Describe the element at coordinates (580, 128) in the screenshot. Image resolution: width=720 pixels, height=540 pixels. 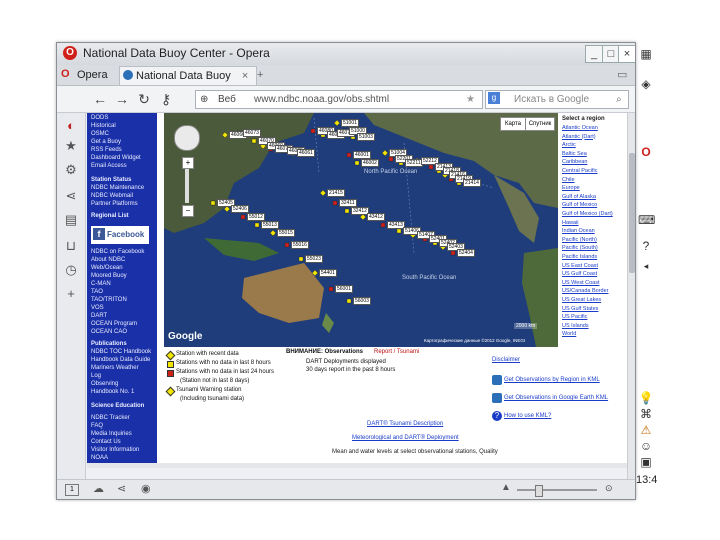
I see `region-link: Atlantic Ocean` at that location.